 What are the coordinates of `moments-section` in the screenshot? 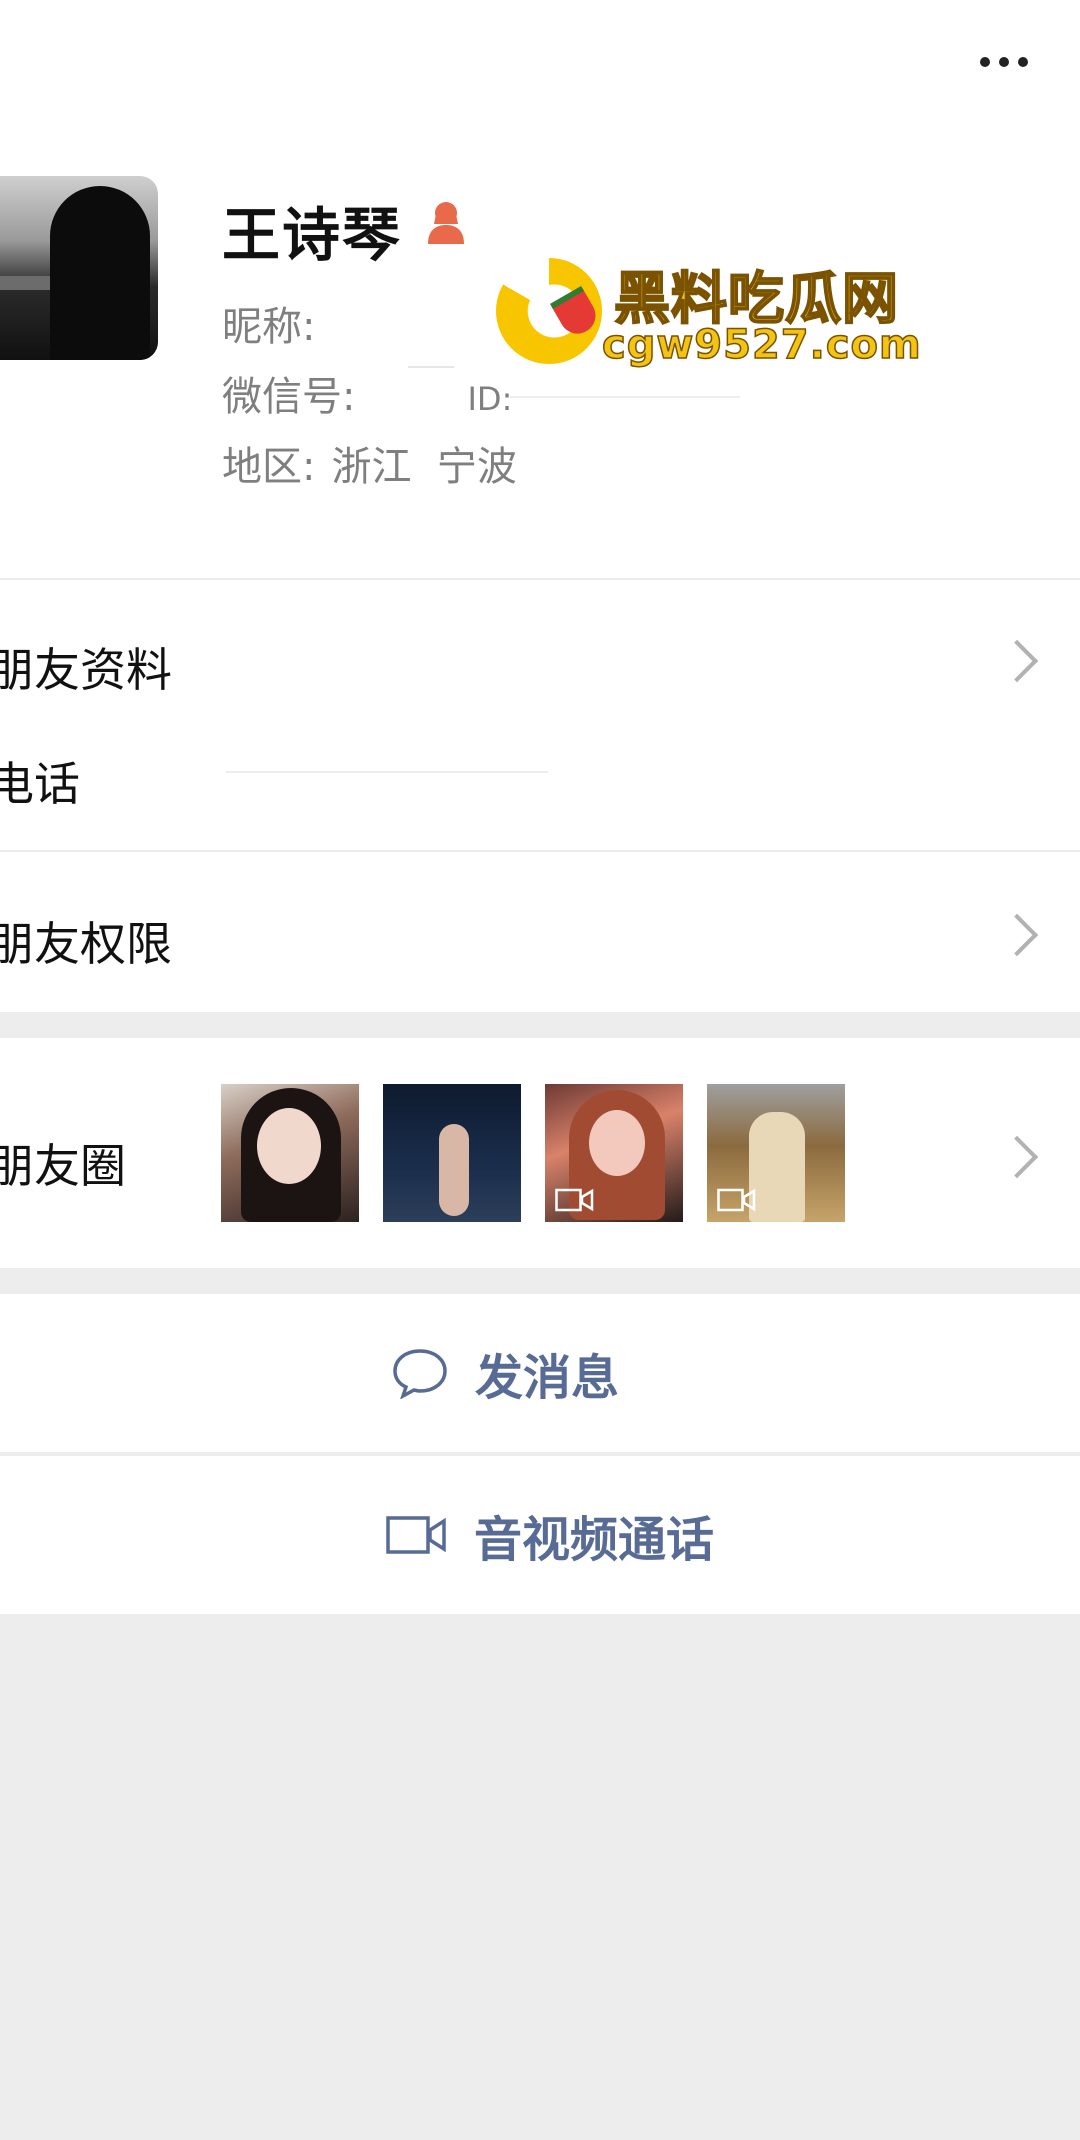 It's located at (540, 1153).